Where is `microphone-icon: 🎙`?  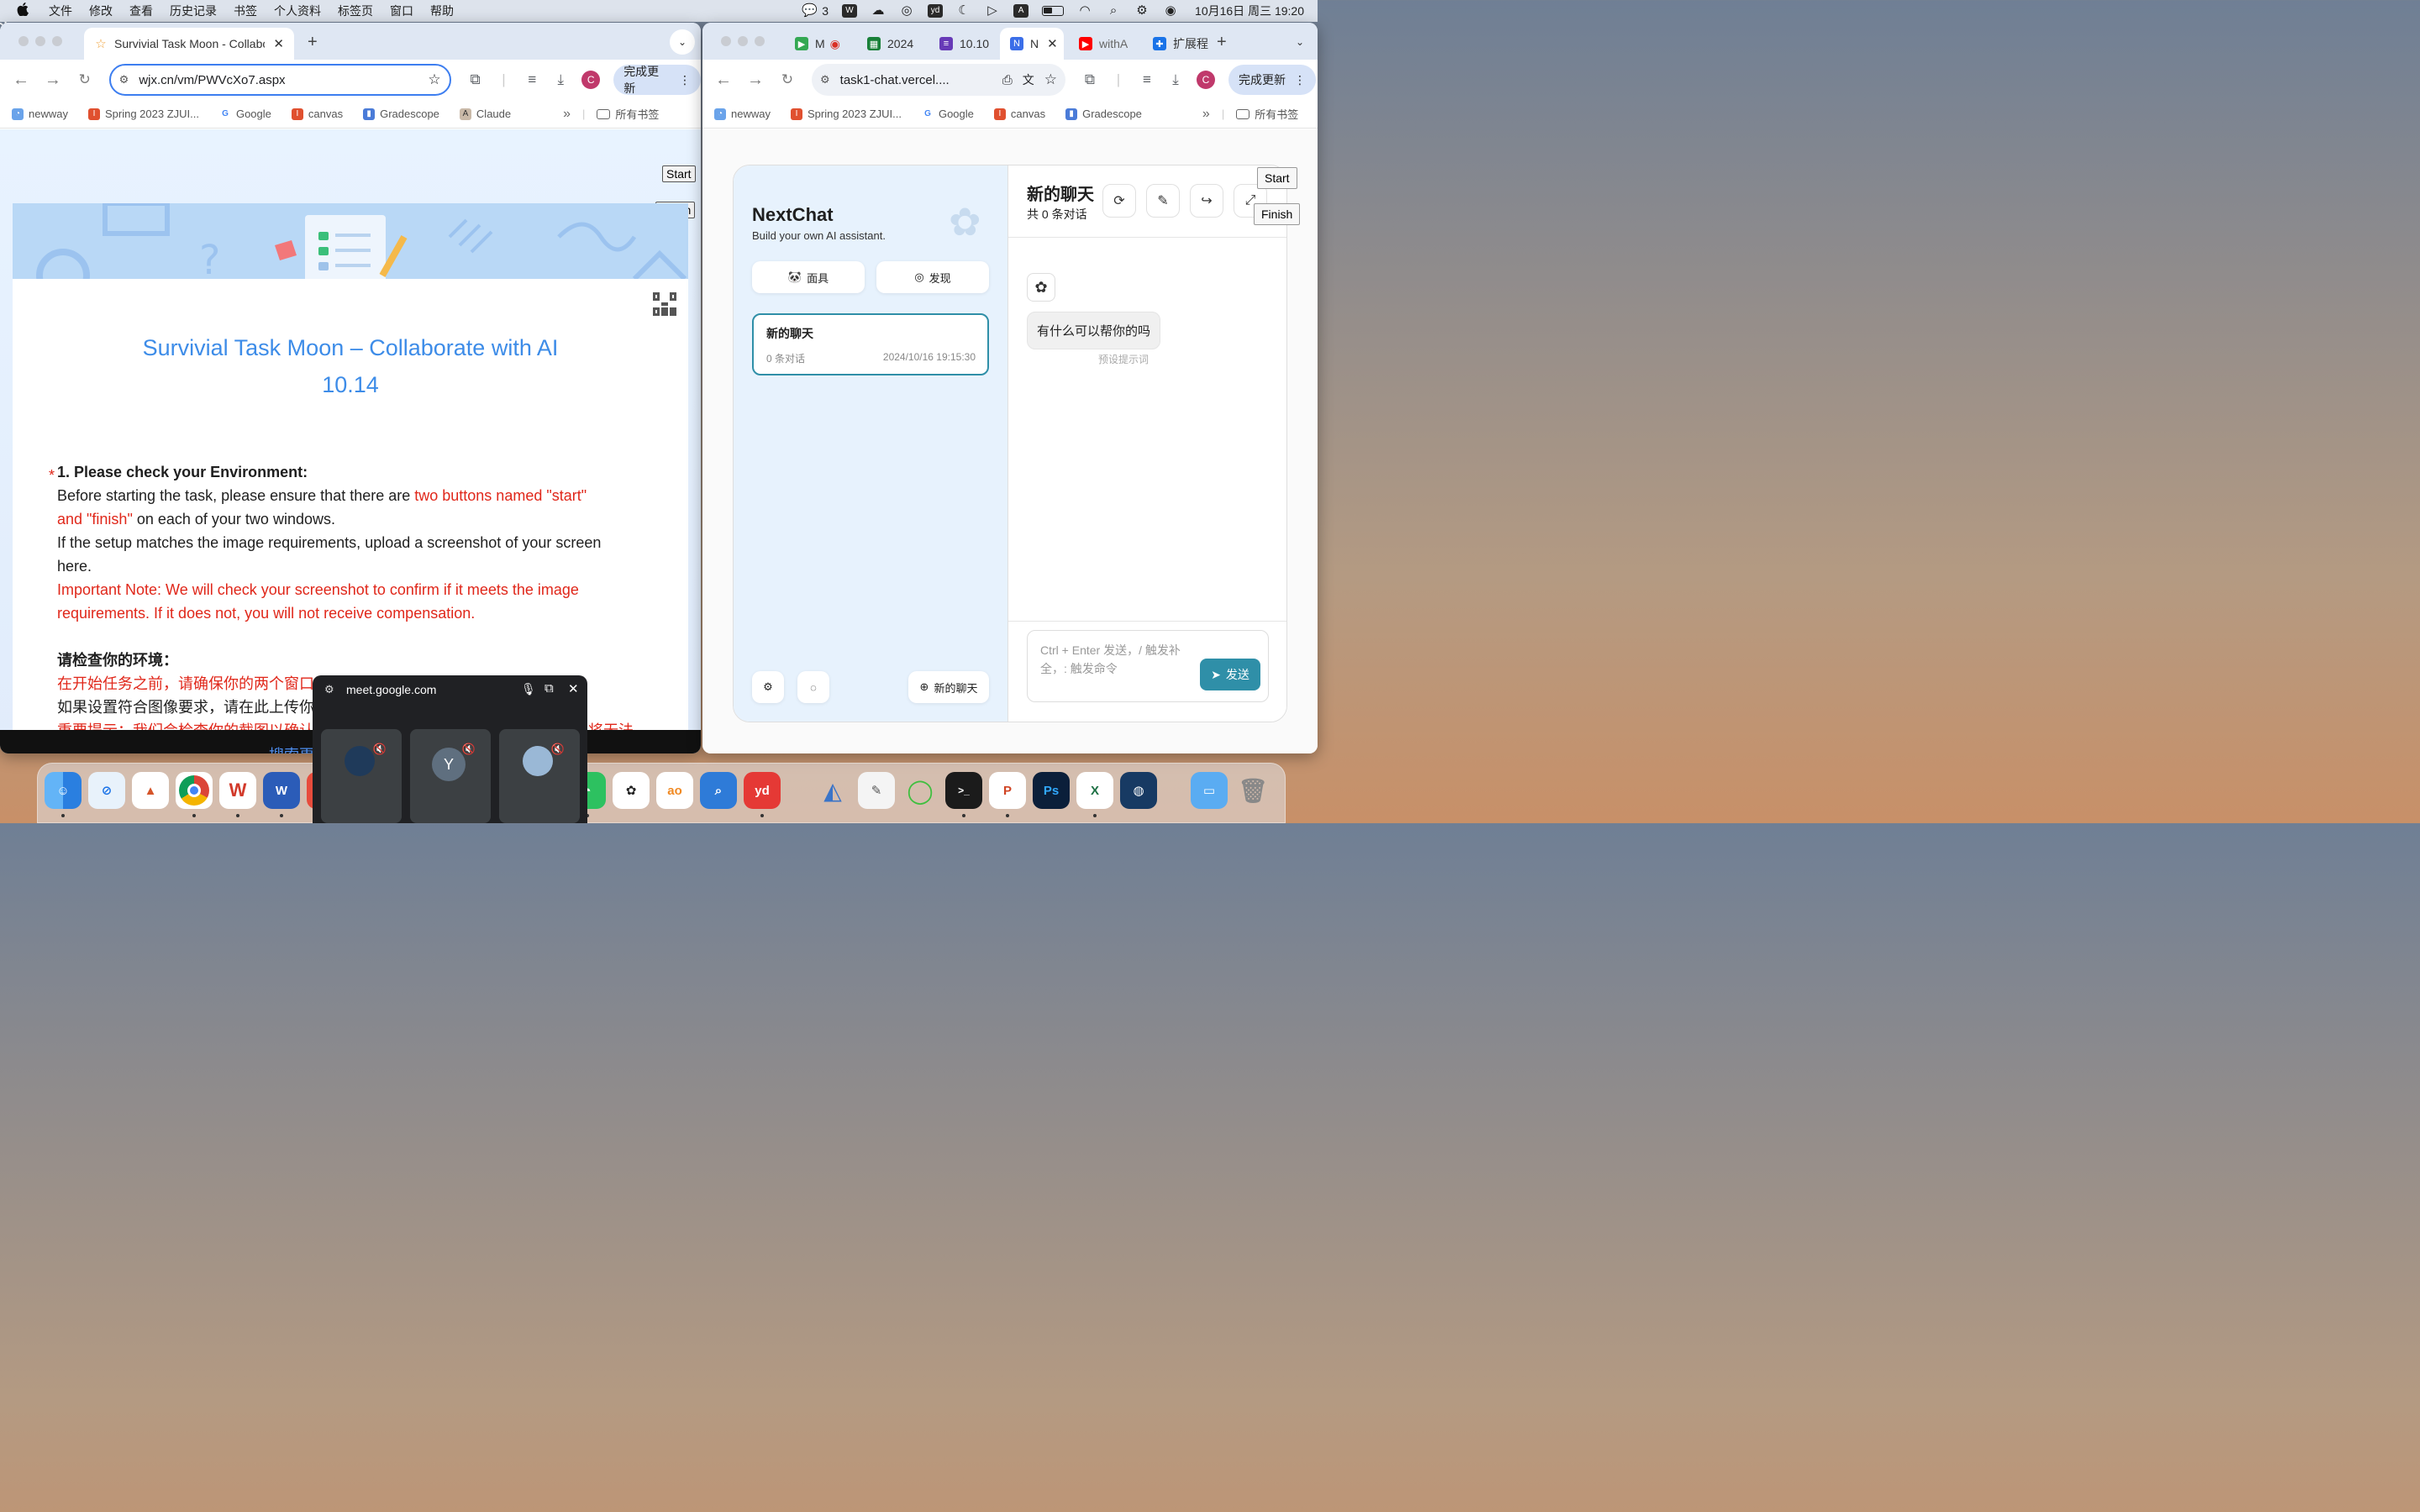 microphone-icon: 🎙 is located at coordinates (528, 689).